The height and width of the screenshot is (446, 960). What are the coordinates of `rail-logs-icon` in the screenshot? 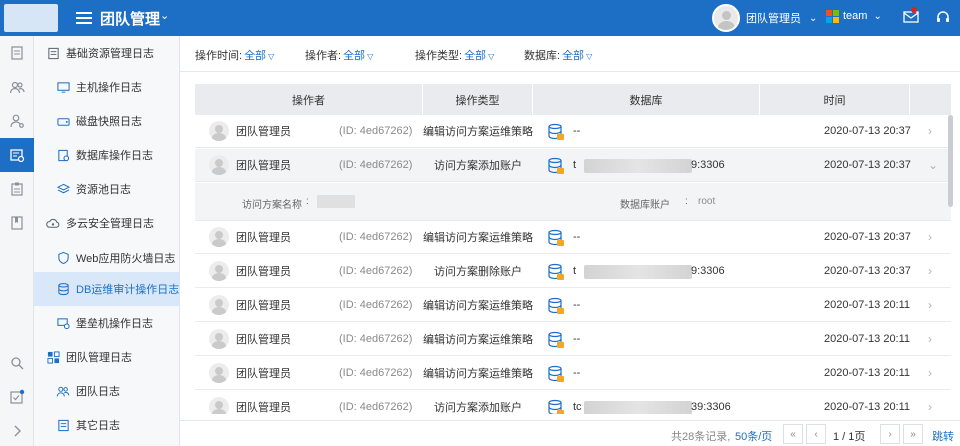 It's located at (17, 155).